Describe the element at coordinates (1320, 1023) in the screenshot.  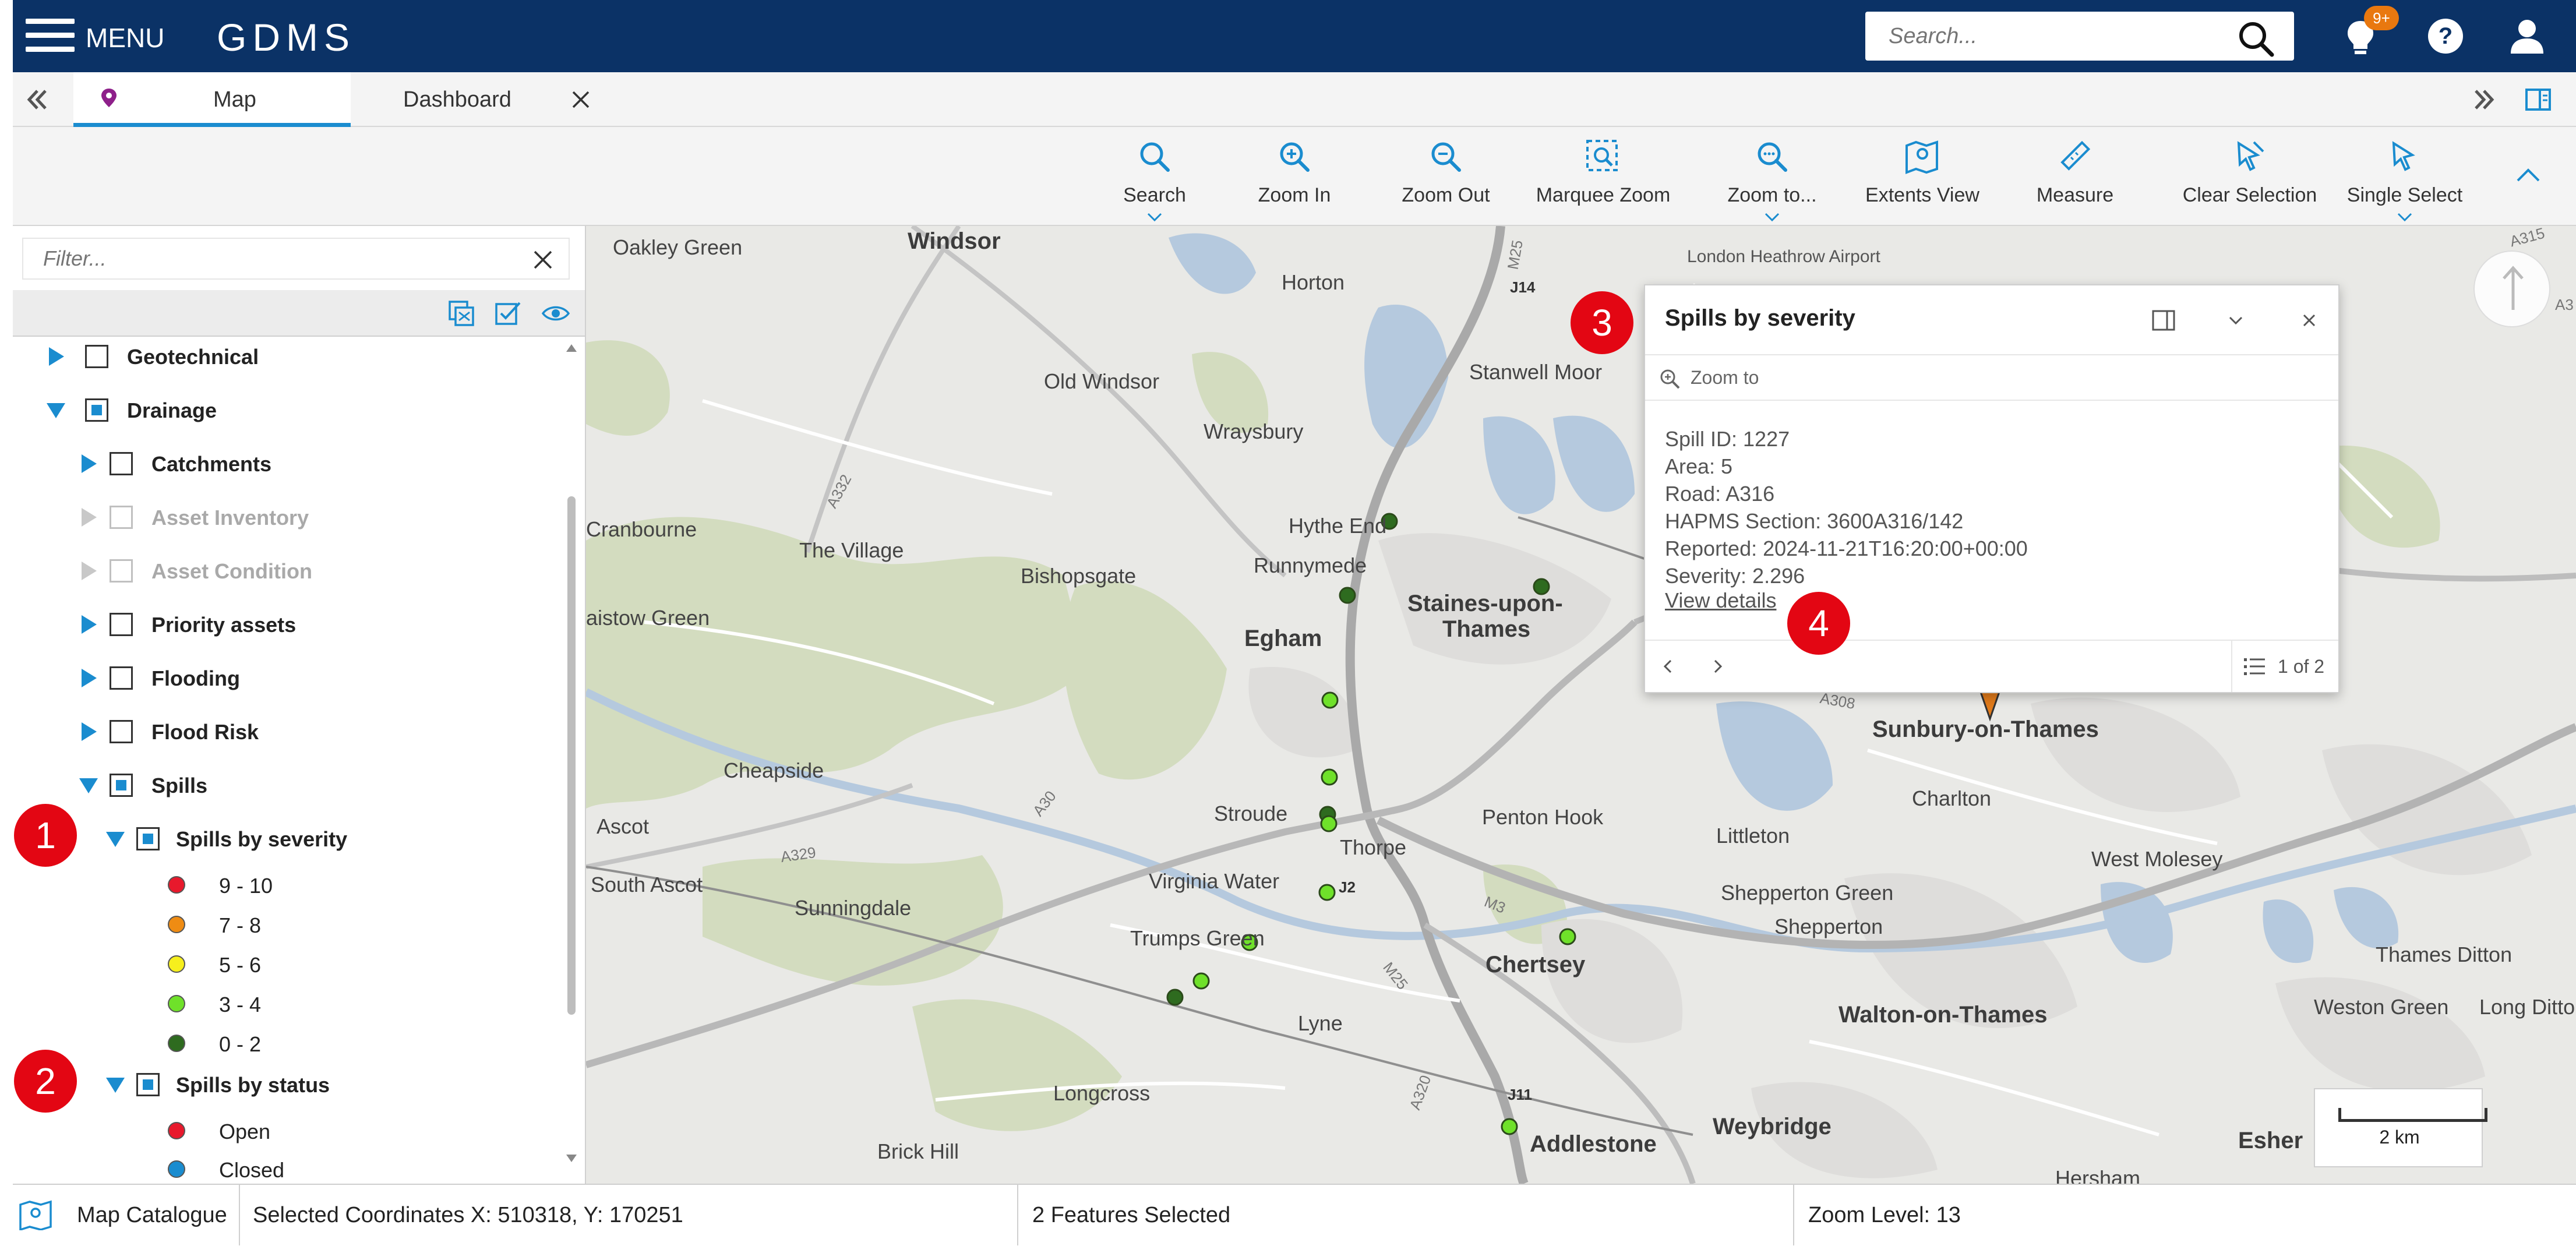
I see `map-label: Lyne` at that location.